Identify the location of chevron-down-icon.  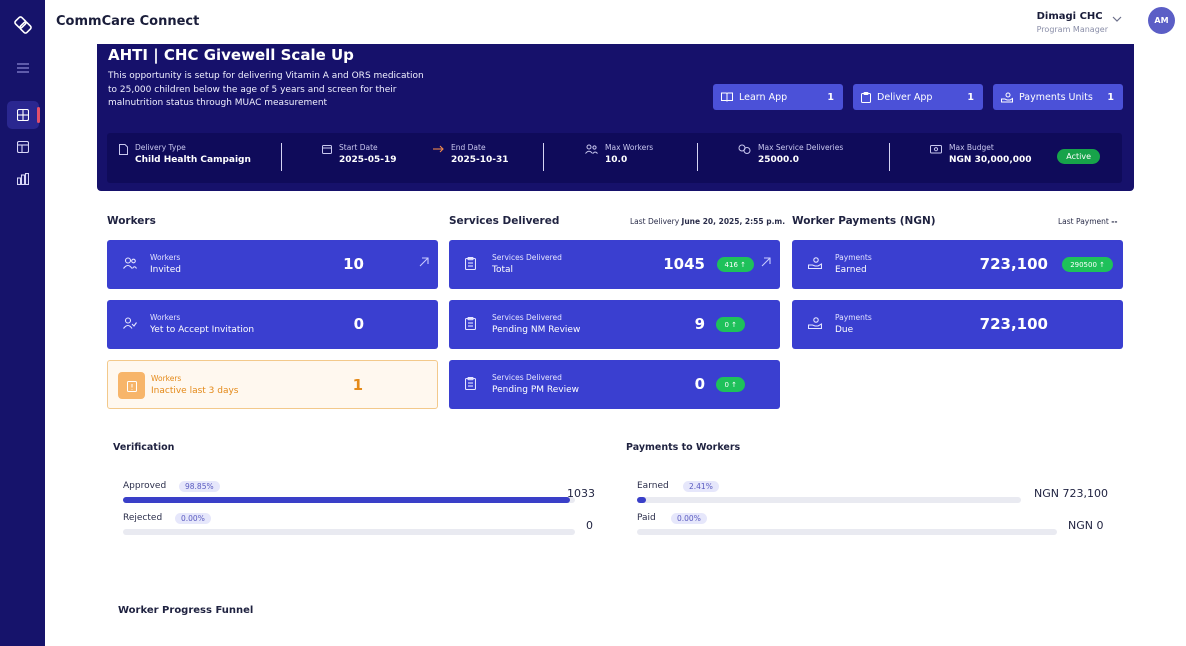
(1117, 19).